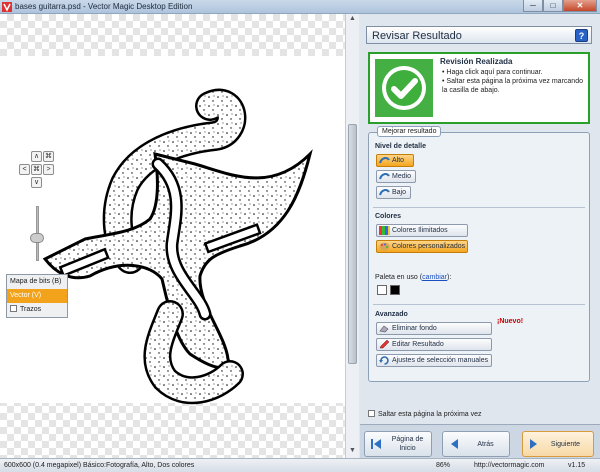  I want to click on status-version: v1.15, so click(577, 465).